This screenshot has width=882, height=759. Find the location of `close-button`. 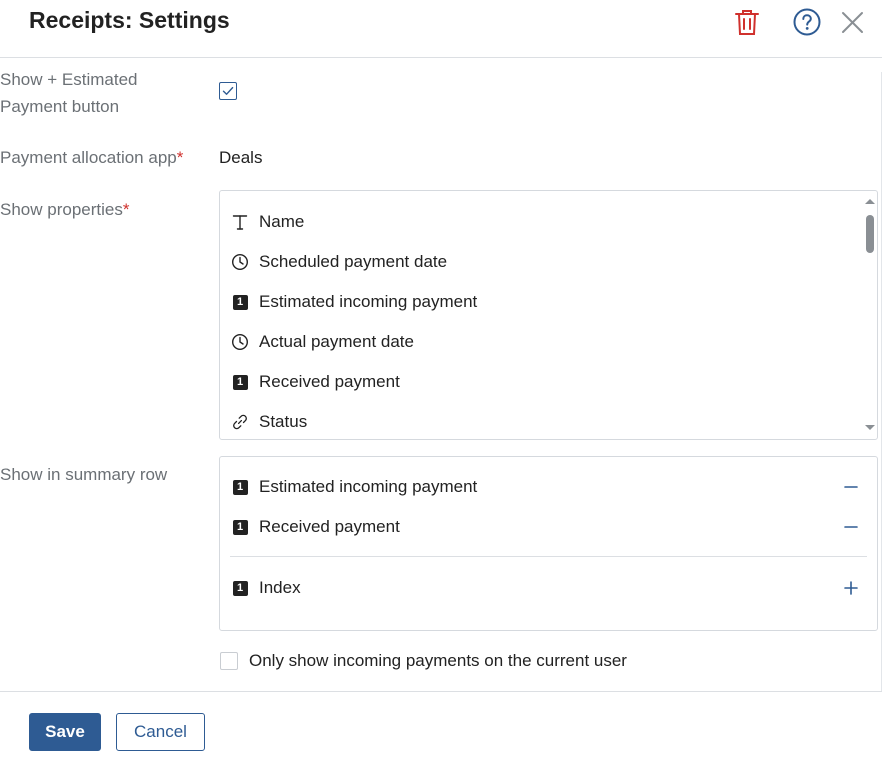

close-button is located at coordinates (853, 22).